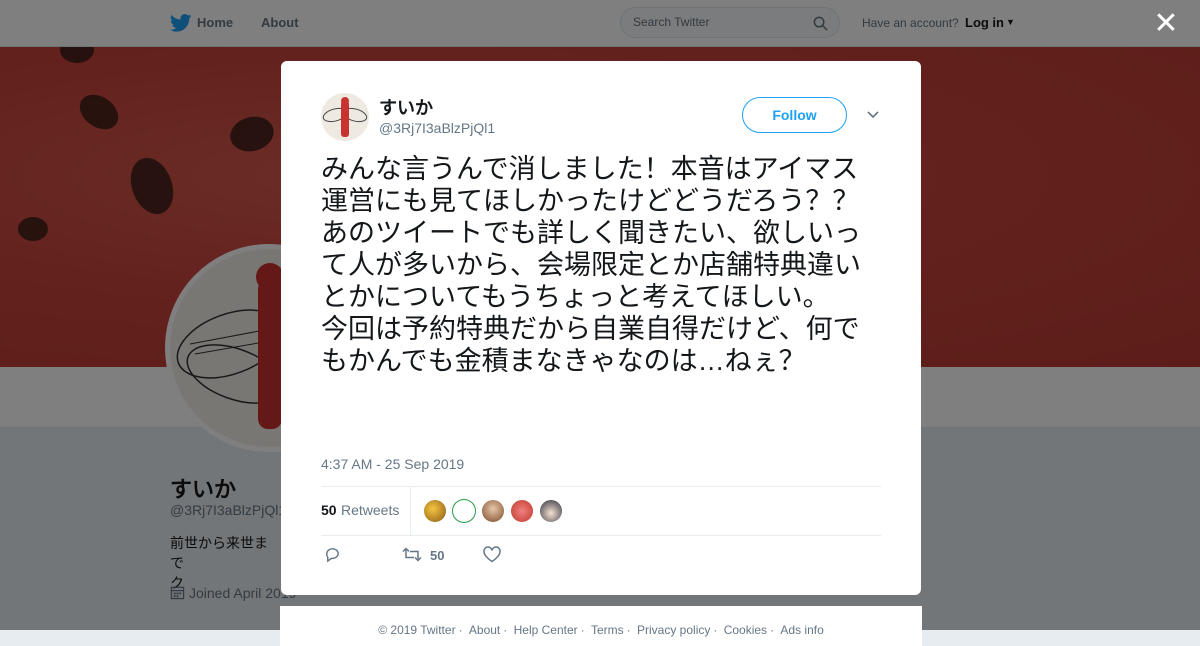 Image resolution: width=1200 pixels, height=646 pixels. Describe the element at coordinates (412, 554) in the screenshot. I see `retweet-icon` at that location.